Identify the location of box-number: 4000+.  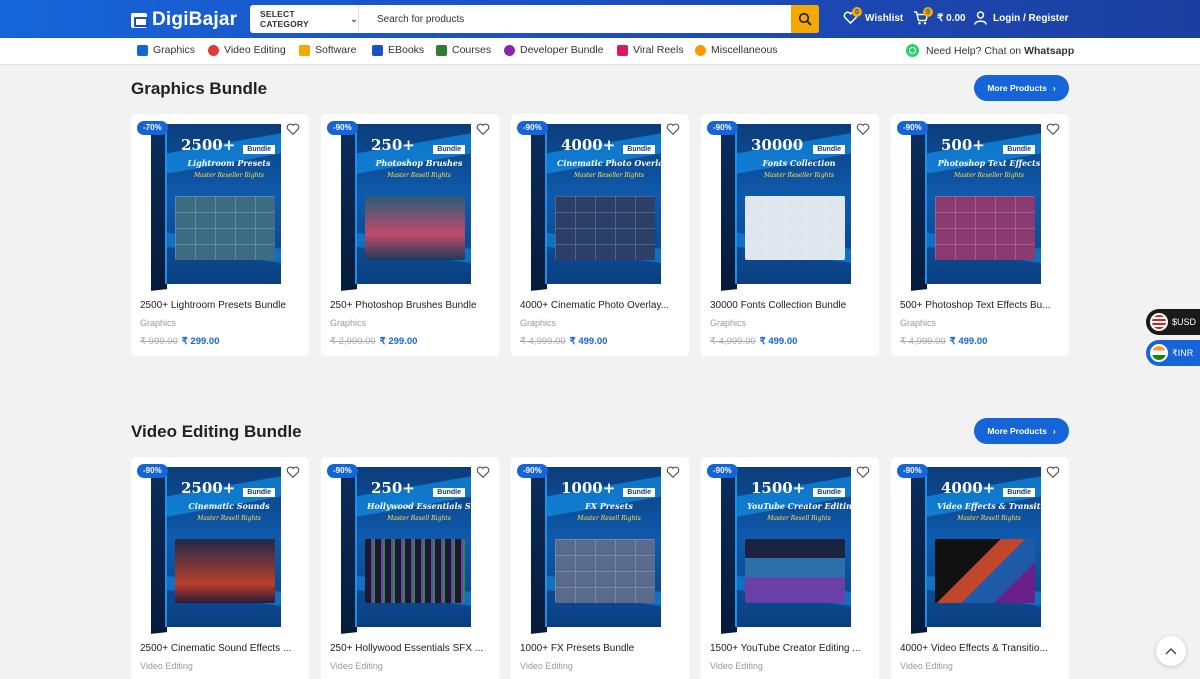
(968, 488).